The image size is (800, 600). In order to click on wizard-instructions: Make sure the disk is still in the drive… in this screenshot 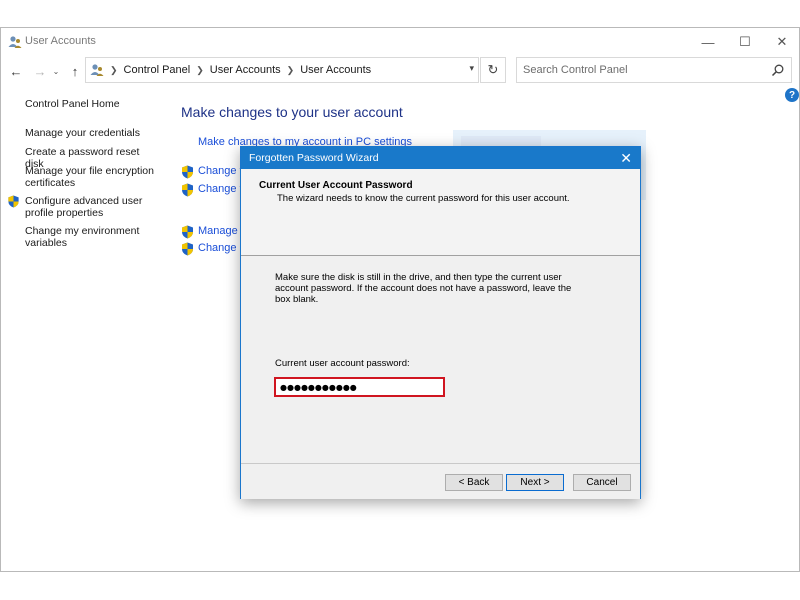, I will do `click(423, 288)`.